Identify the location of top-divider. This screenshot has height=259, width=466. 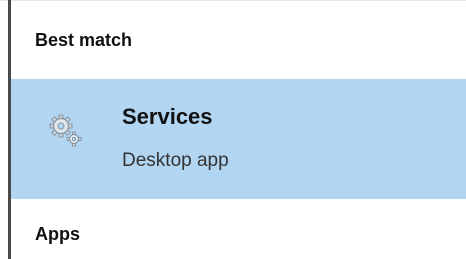
(233, 0).